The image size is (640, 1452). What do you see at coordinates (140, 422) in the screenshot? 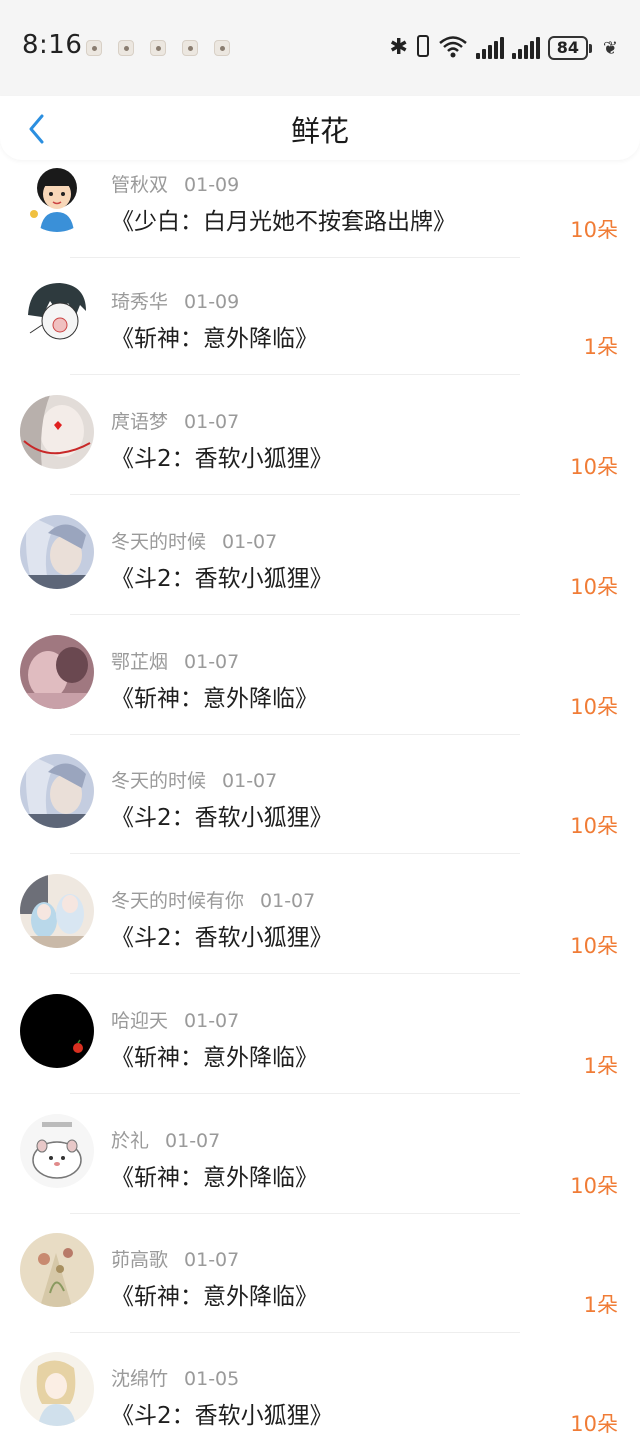
I see `user-name: 庹语梦` at bounding box center [140, 422].